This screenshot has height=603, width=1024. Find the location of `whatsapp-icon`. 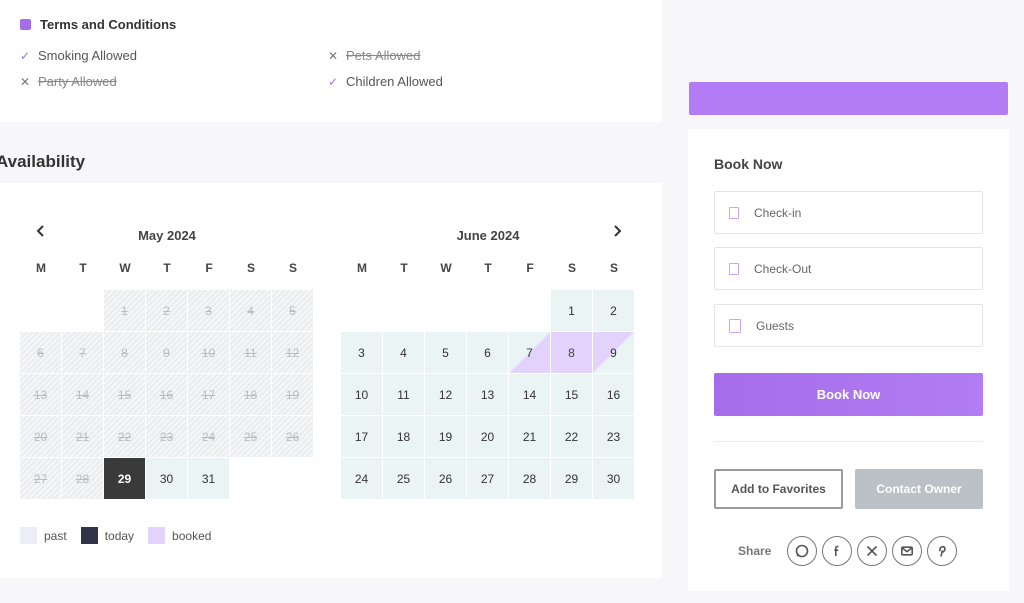

whatsapp-icon is located at coordinates (802, 551).